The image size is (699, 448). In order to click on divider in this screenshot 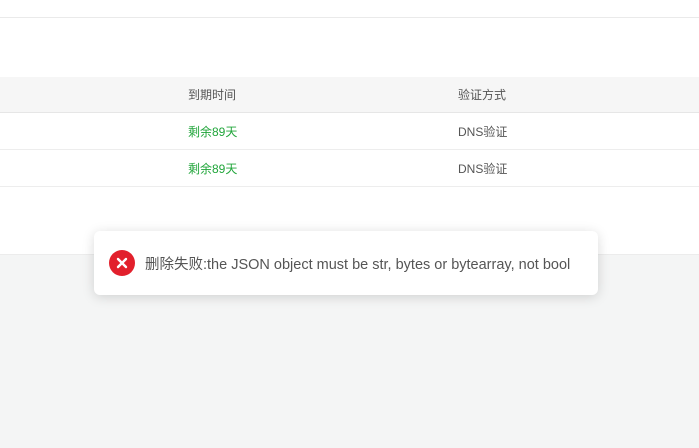, I will do `click(349, 17)`.